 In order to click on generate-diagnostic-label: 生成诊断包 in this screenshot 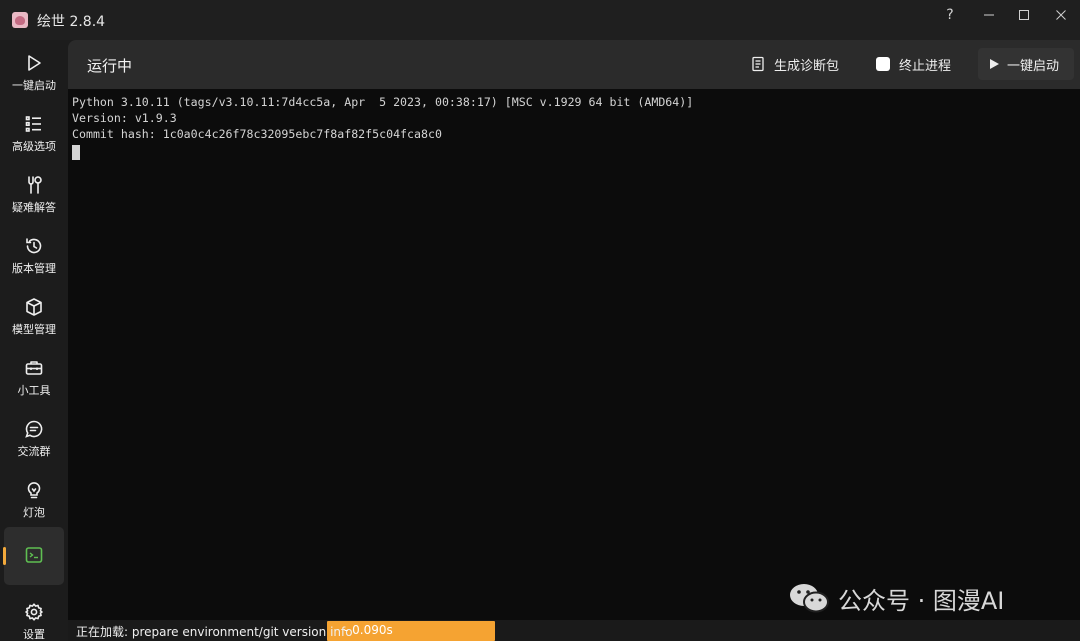, I will do `click(807, 66)`.